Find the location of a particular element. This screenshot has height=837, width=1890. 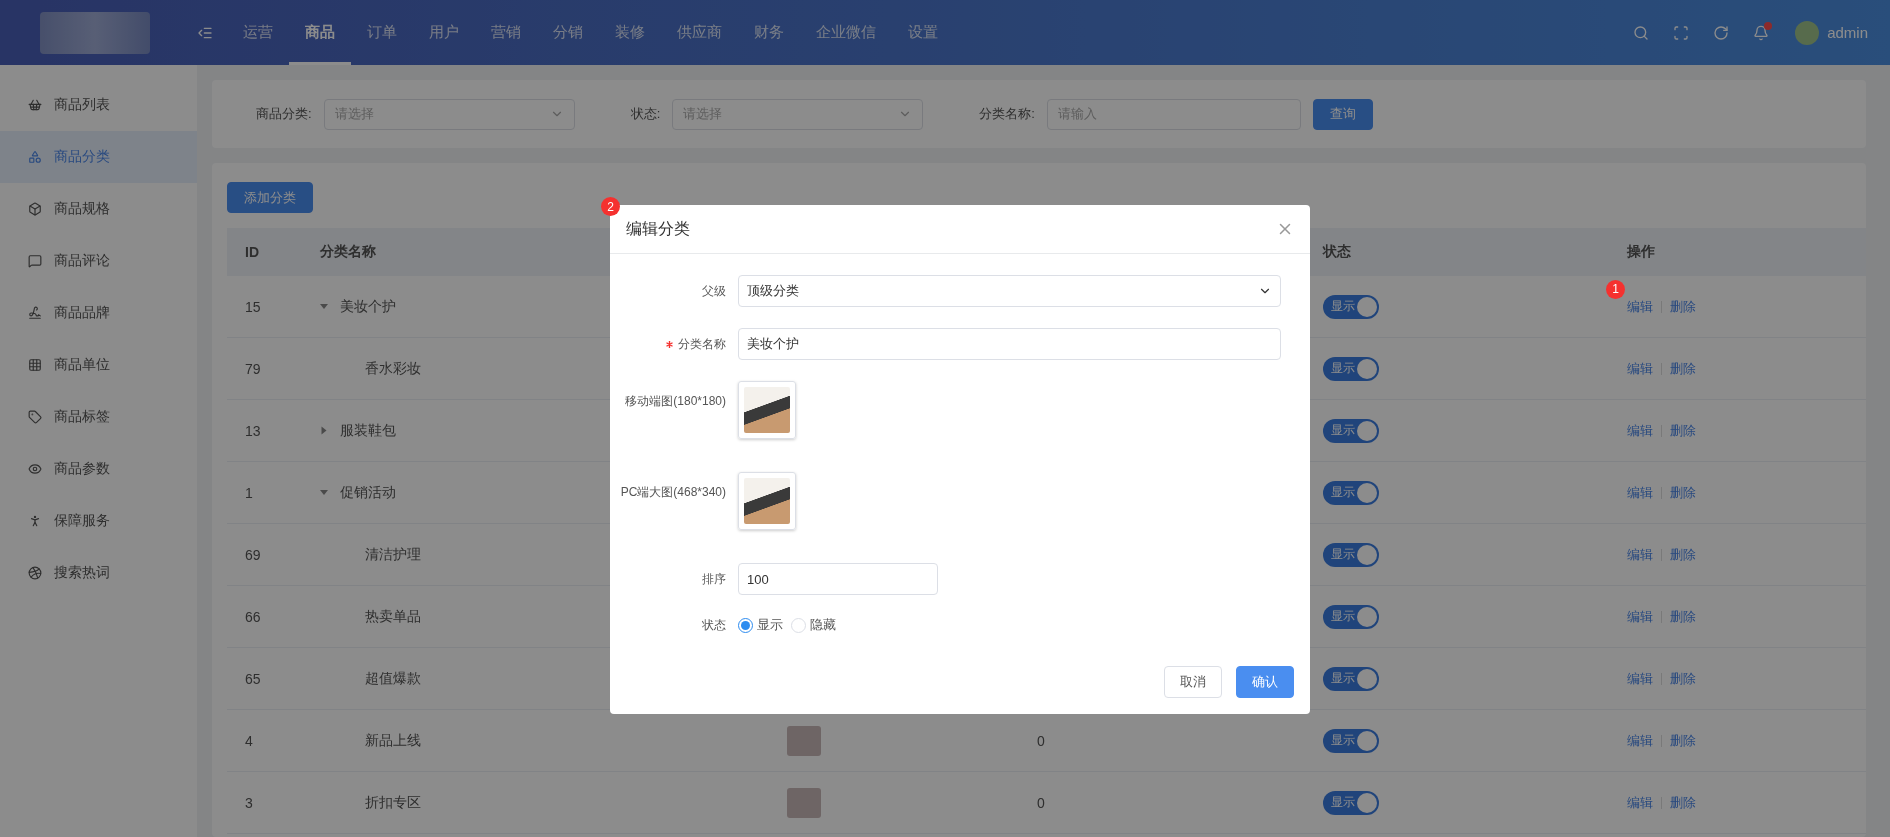

table-cell: 服装鞋包 is located at coordinates (368, 430).